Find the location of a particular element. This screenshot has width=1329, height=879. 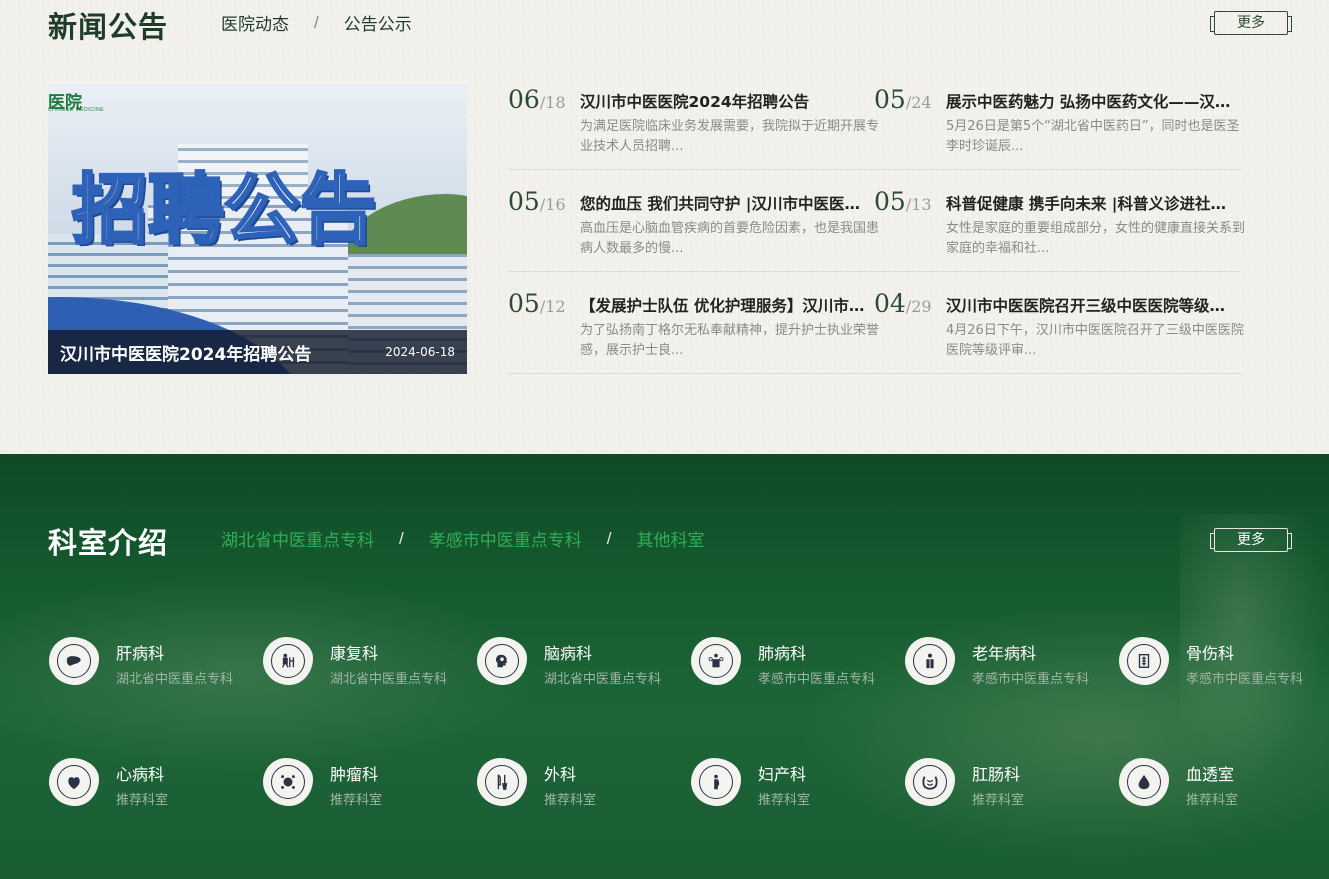

brain-icon is located at coordinates (502, 661).